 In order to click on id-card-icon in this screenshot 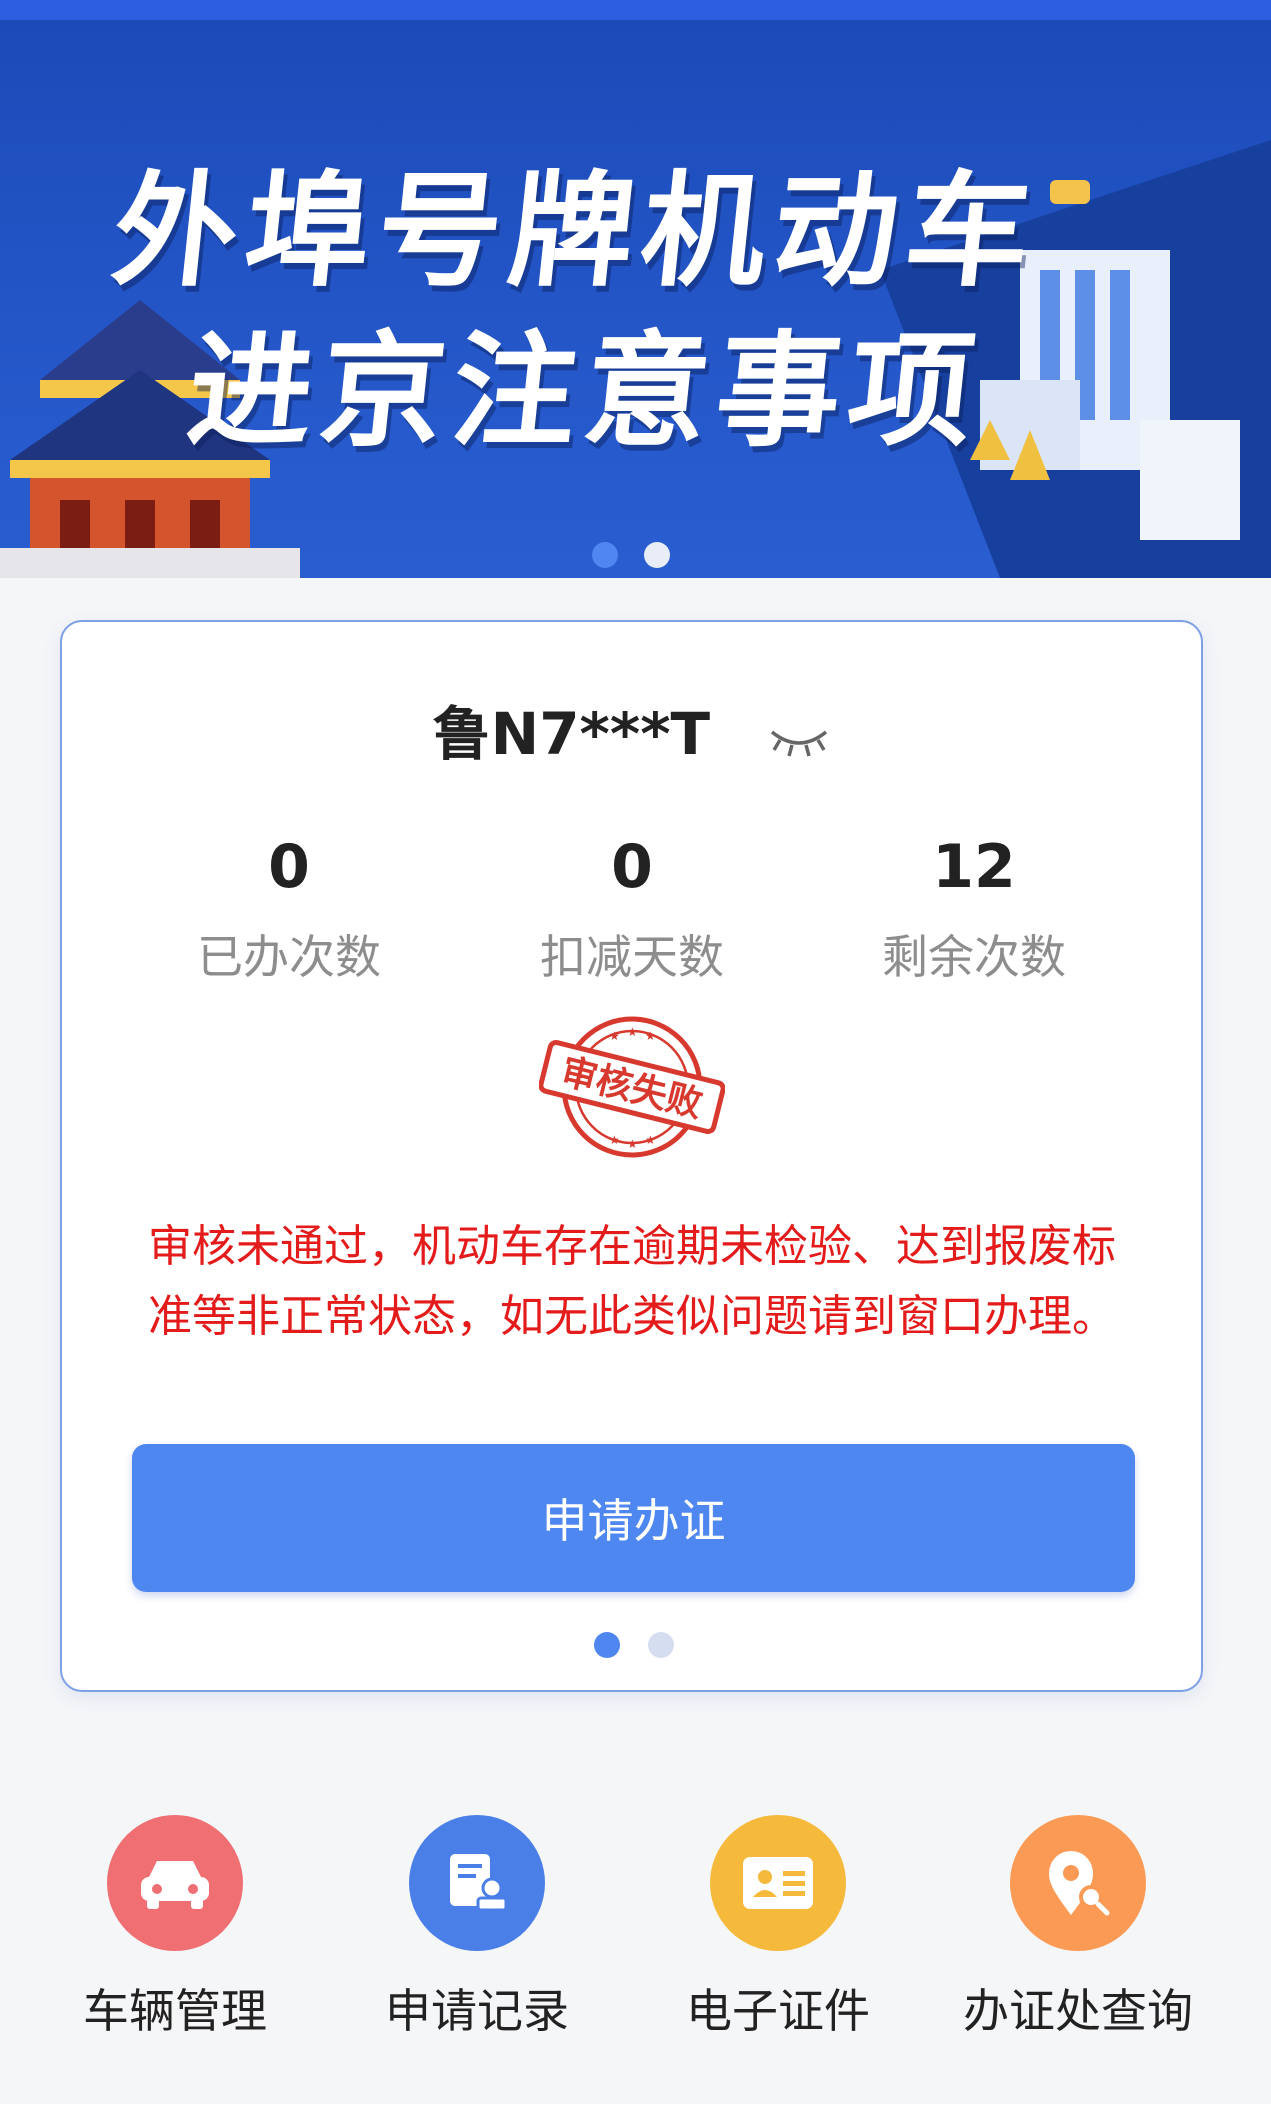, I will do `click(778, 1883)`.